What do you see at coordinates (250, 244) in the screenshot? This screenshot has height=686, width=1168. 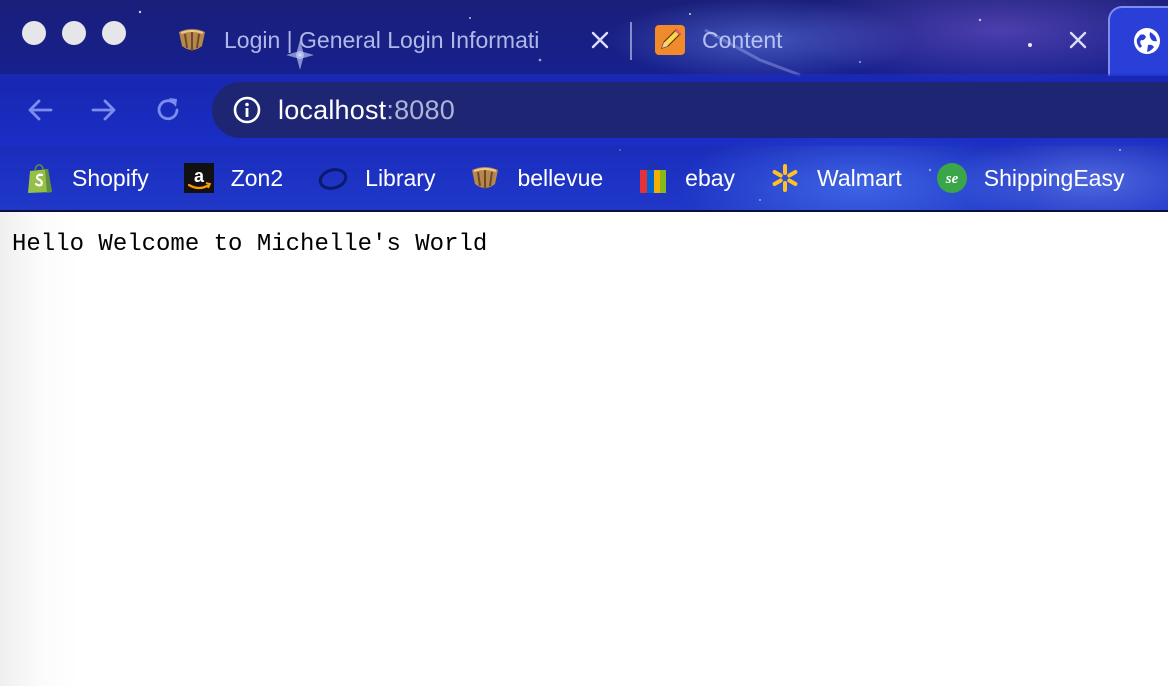 I see `page-text: Hello Welcome to Michelle's World` at bounding box center [250, 244].